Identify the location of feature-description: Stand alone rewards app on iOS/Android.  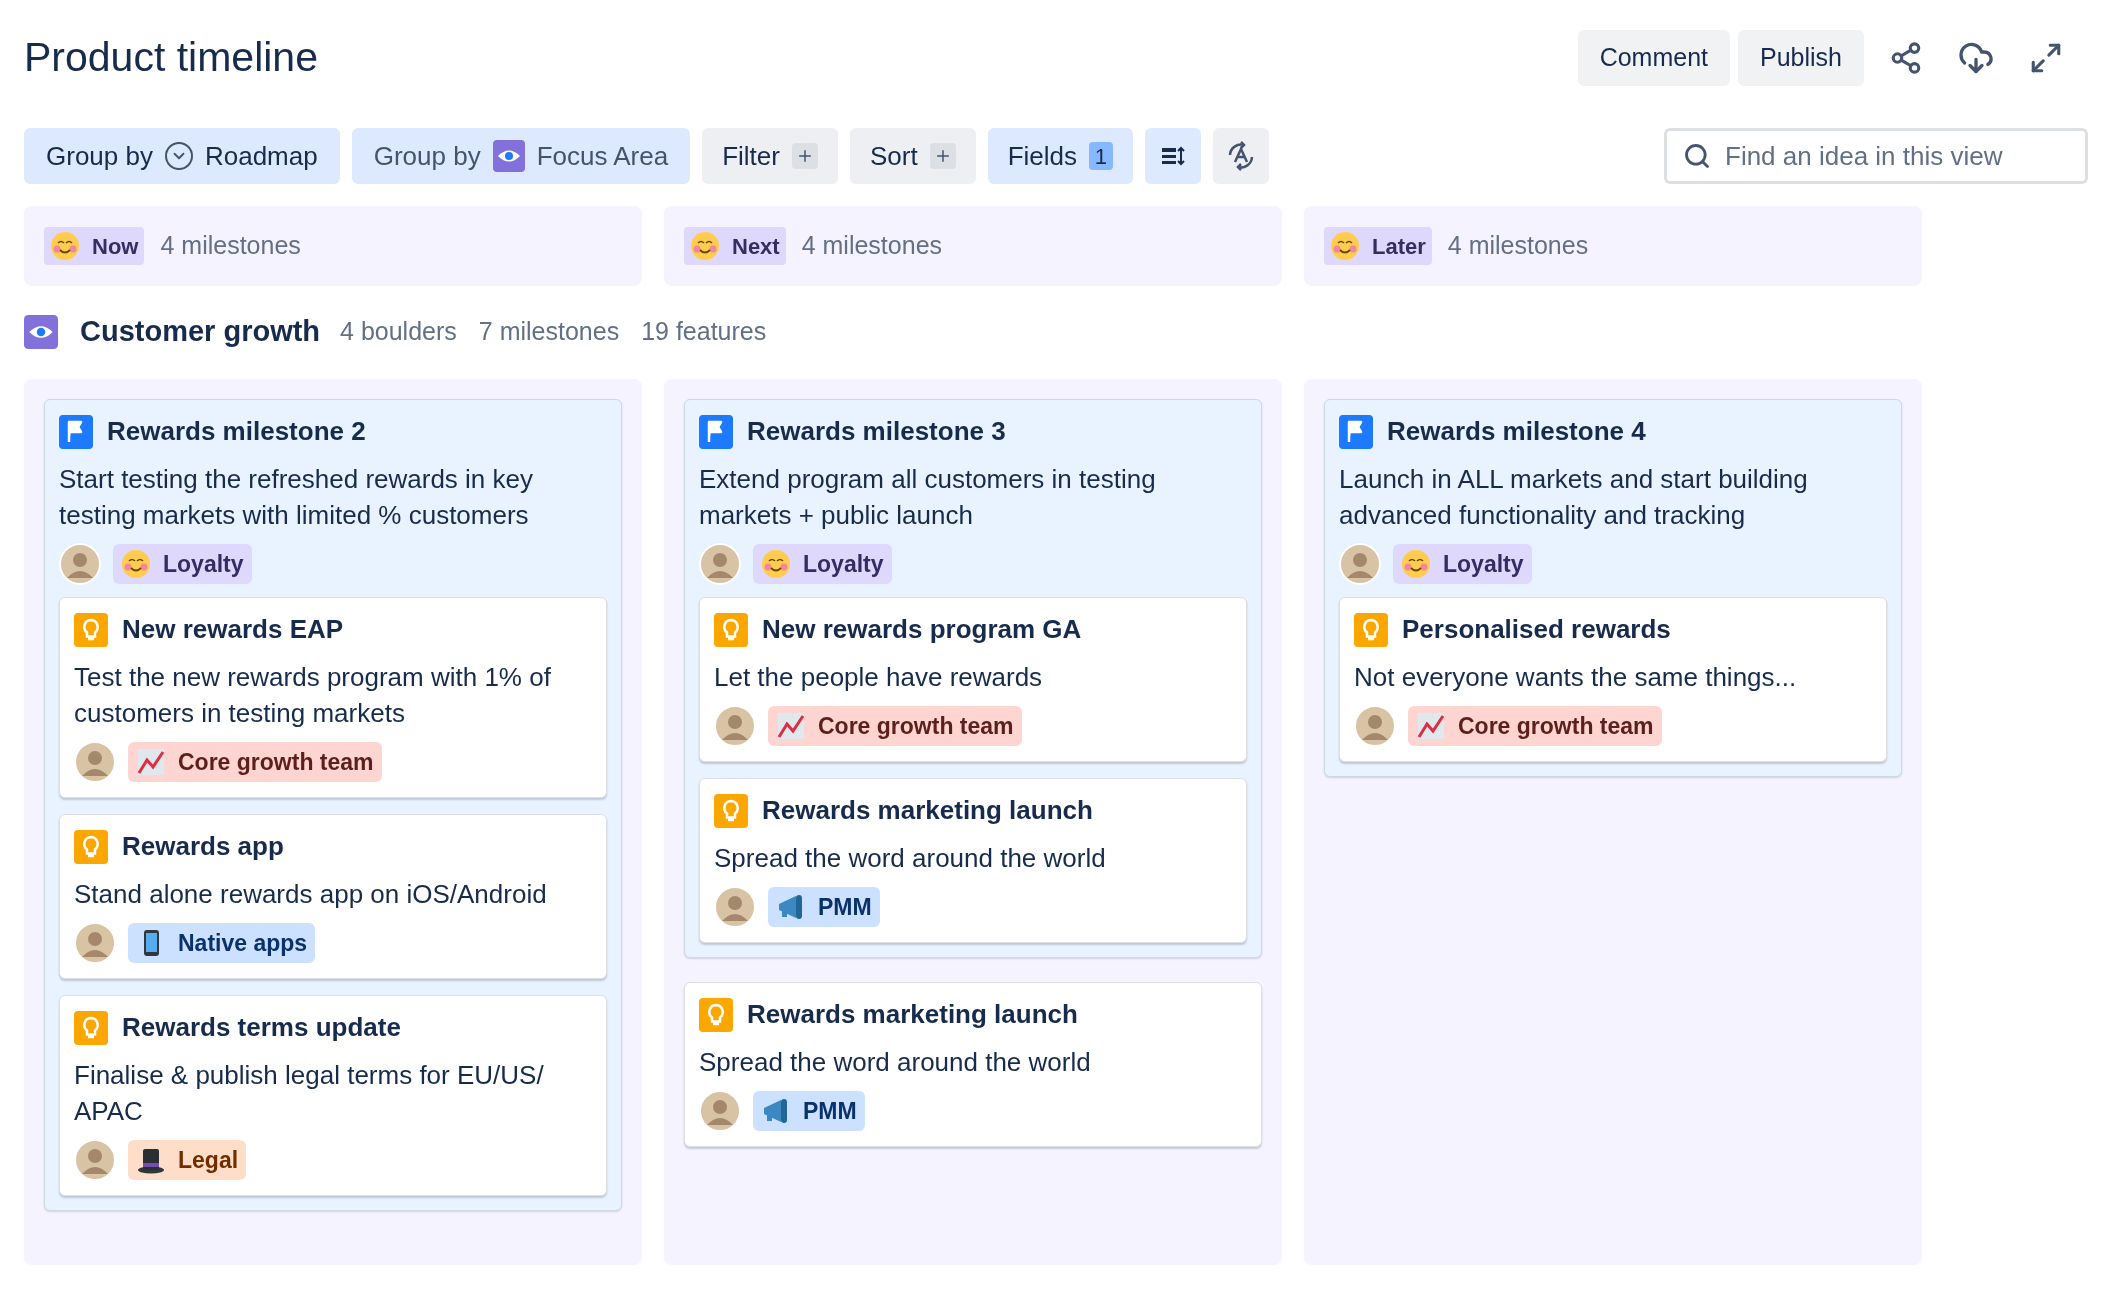
(311, 894).